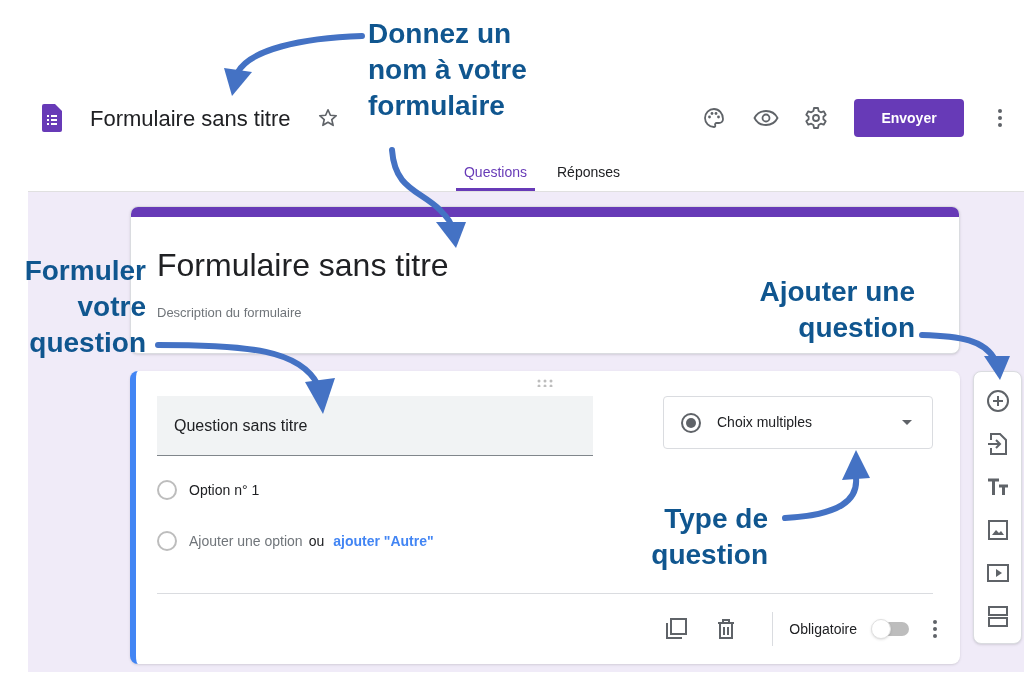  I want to click on dropdown-caret-icon, so click(907, 422).